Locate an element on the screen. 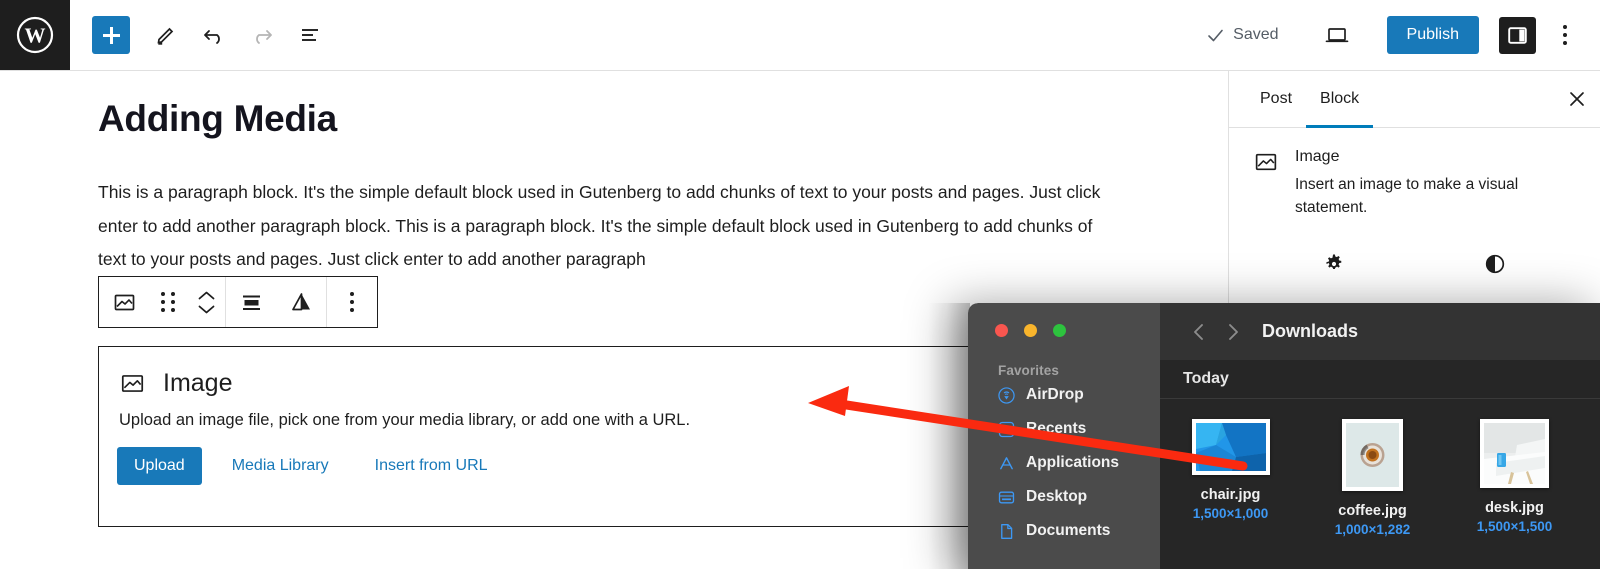  airdrop-icon is located at coordinates (1006, 395).